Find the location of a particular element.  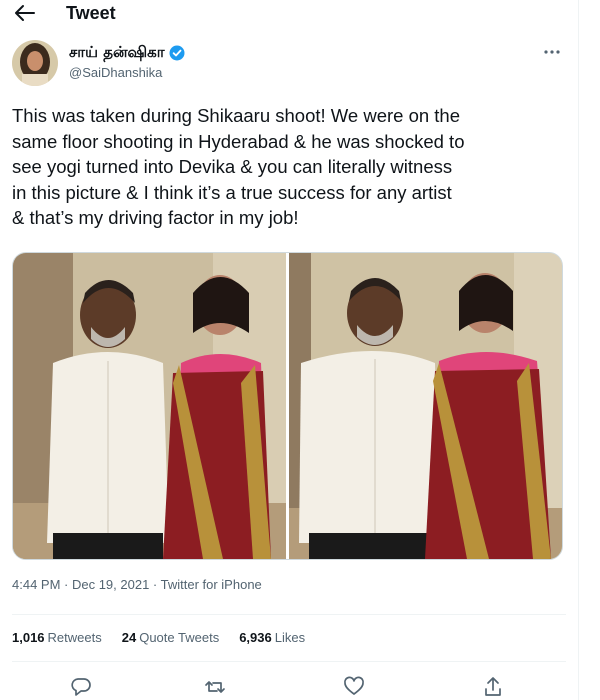

retweet-icon is located at coordinates (215, 687).